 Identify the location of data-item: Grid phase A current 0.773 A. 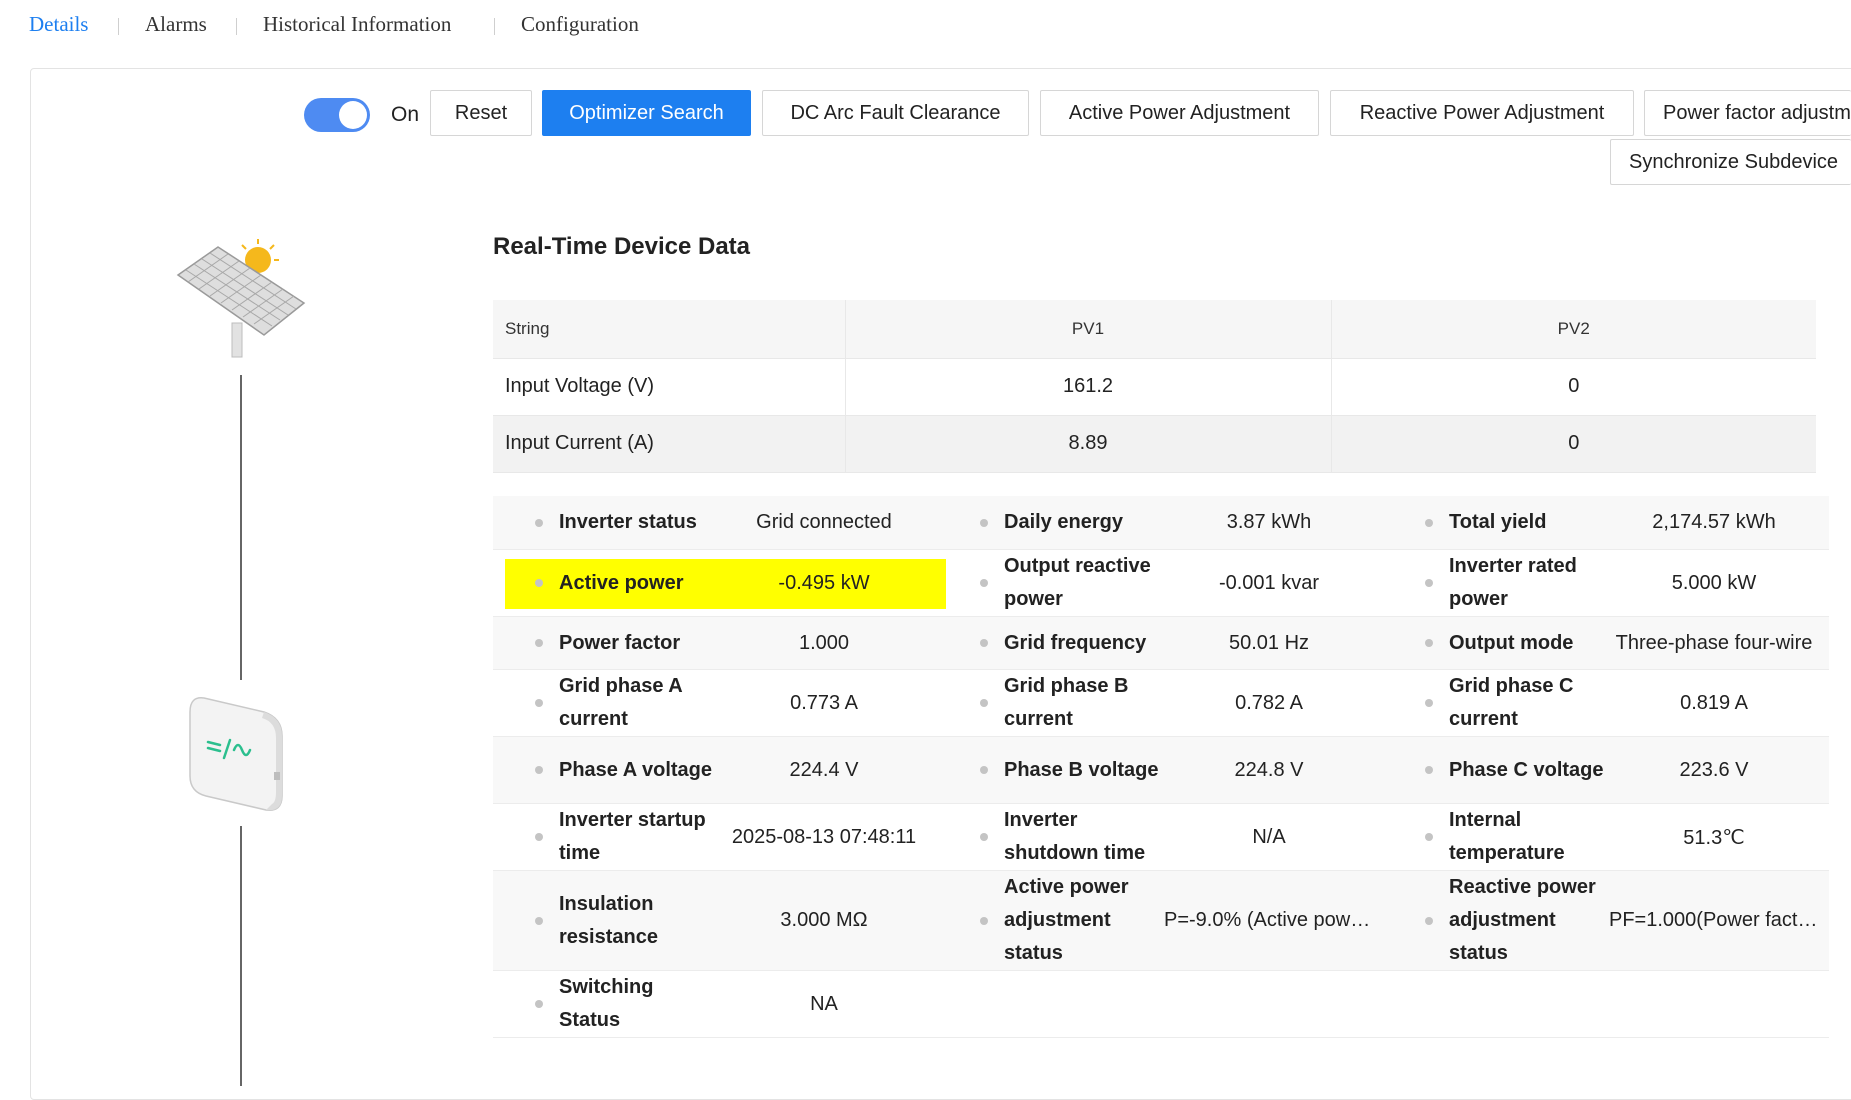
(715, 703).